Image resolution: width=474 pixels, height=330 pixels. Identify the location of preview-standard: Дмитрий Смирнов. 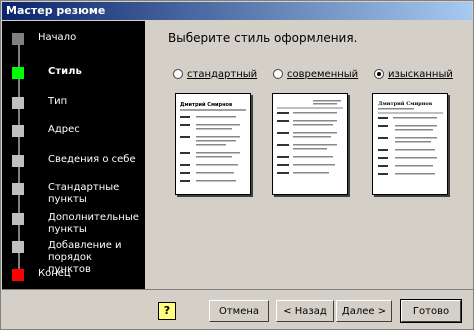
(213, 144).